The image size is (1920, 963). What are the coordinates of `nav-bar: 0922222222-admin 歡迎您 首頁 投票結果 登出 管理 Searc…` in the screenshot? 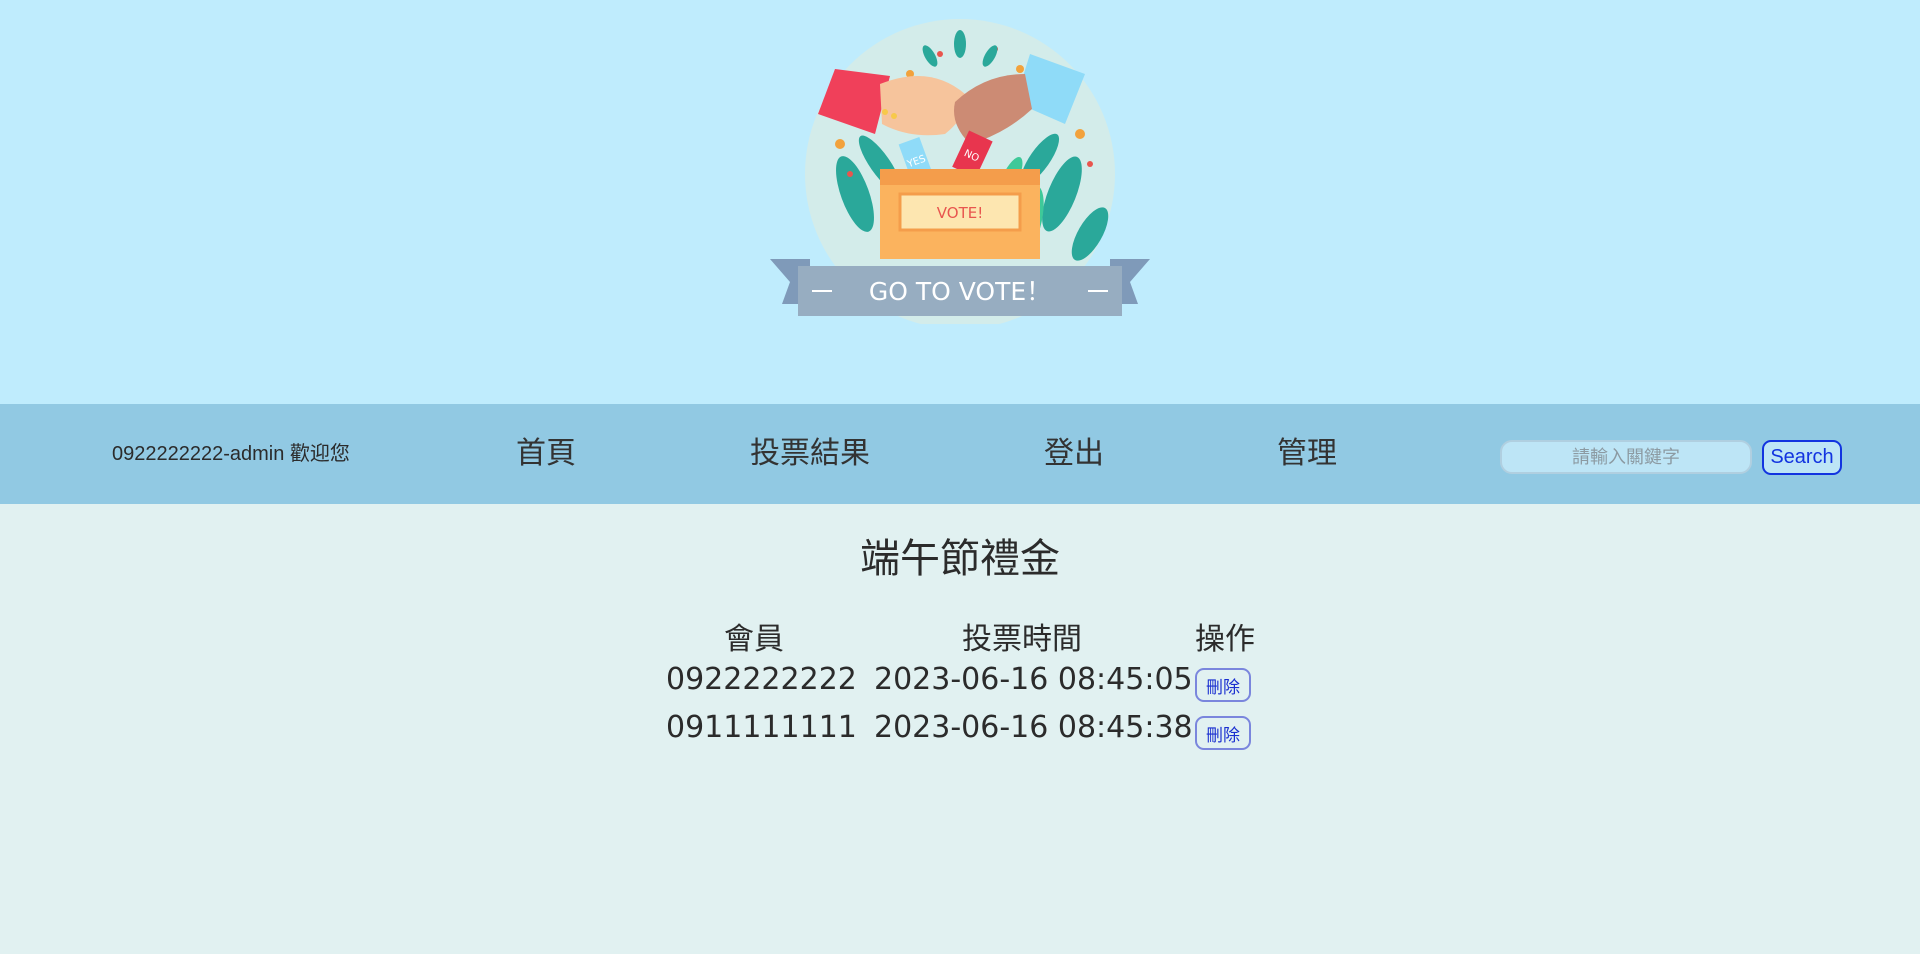 It's located at (960, 454).